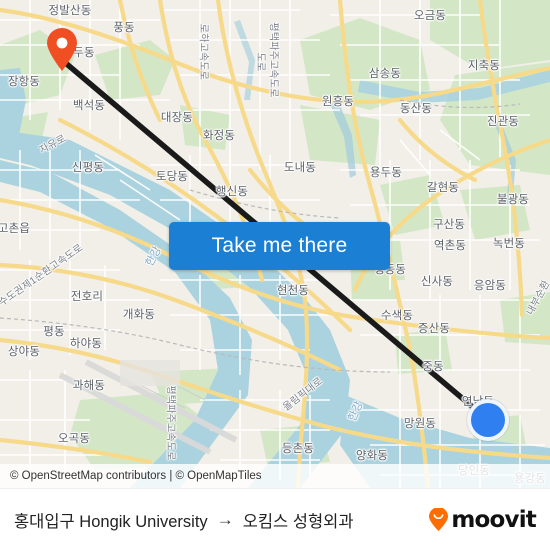  Describe the element at coordinates (493, 519) in the screenshot. I see `moovit-wordmark: moovit` at that location.